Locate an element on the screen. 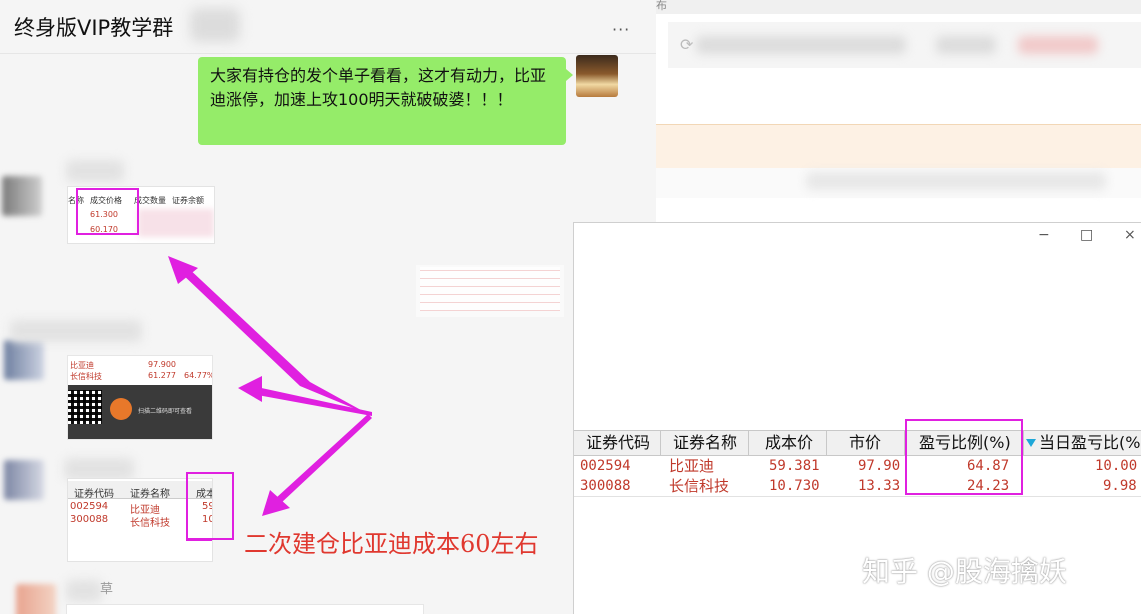 This screenshot has width=1141, height=614. cell-cost: 59.381 is located at coordinates (794, 466).